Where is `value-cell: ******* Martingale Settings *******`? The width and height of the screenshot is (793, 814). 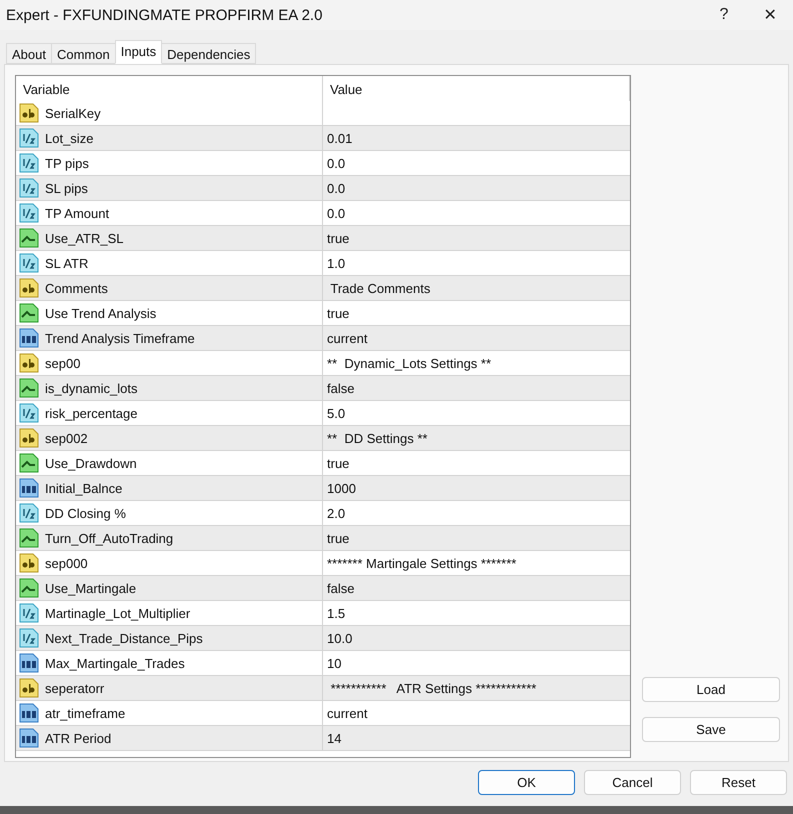
value-cell: ******* Martingale Settings ******* is located at coordinates (476, 563).